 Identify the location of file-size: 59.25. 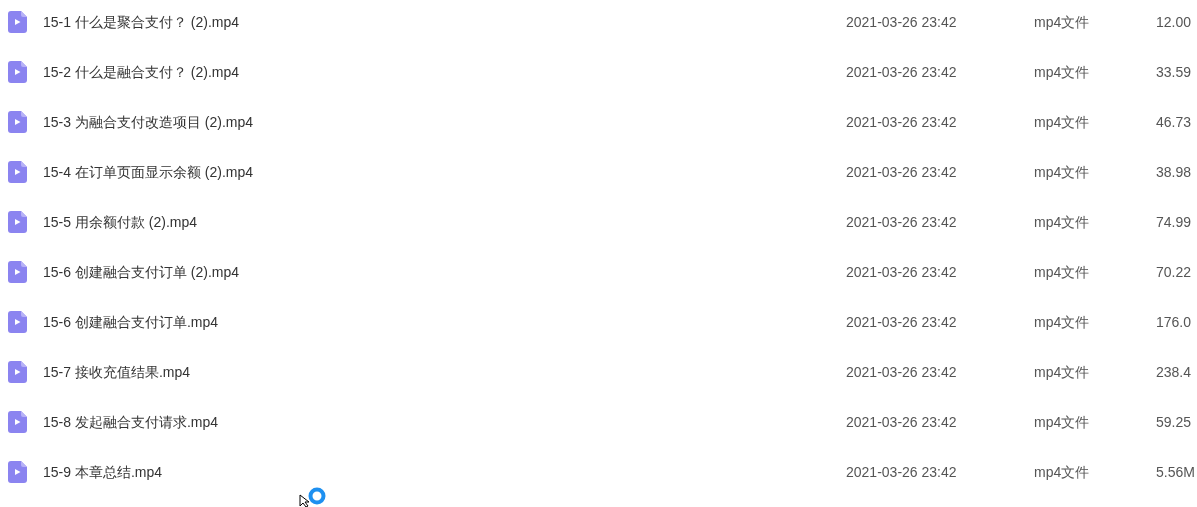
(1174, 422).